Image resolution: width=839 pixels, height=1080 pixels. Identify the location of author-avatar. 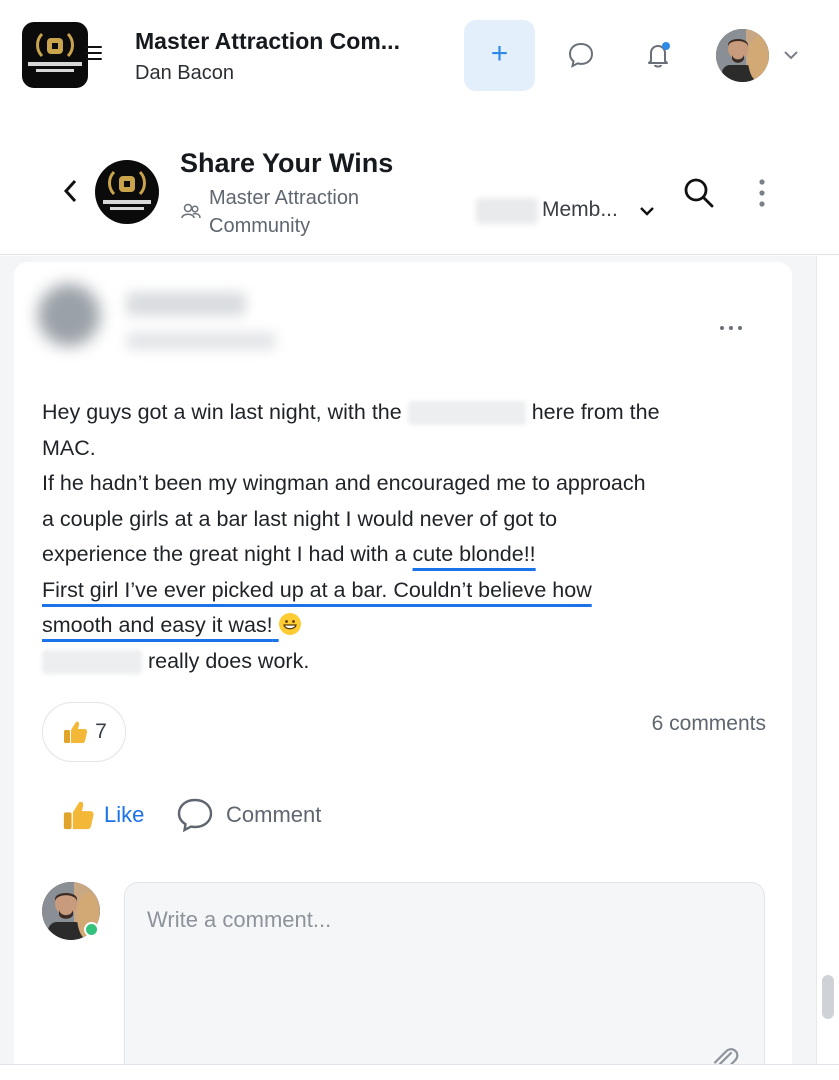
(69, 315).